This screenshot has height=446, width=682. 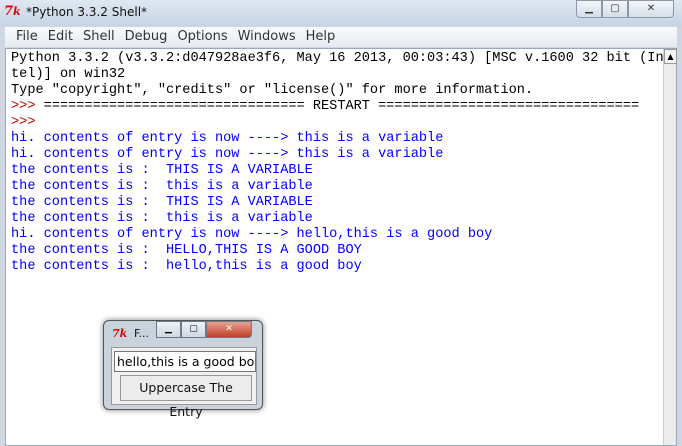 What do you see at coordinates (186, 397) in the screenshot?
I see `uppercase-button: Uppercase The Entry` at bounding box center [186, 397].